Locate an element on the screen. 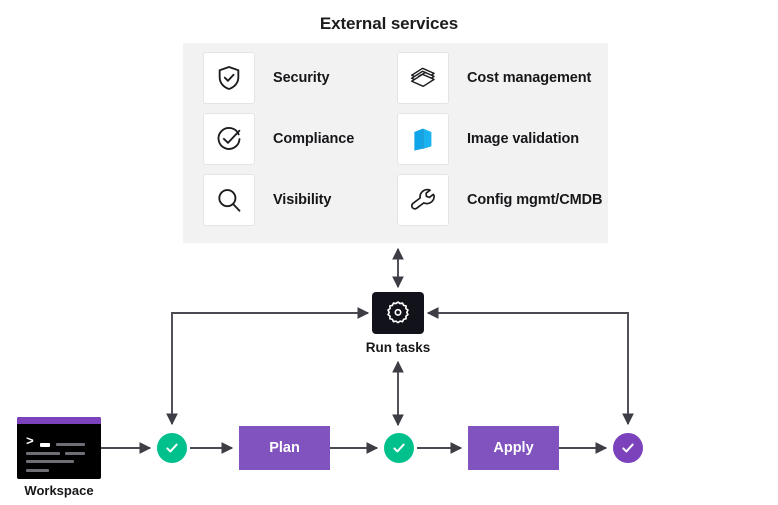 Image resolution: width=778 pixels, height=505 pixels. wrench-icon-tile is located at coordinates (423, 200).